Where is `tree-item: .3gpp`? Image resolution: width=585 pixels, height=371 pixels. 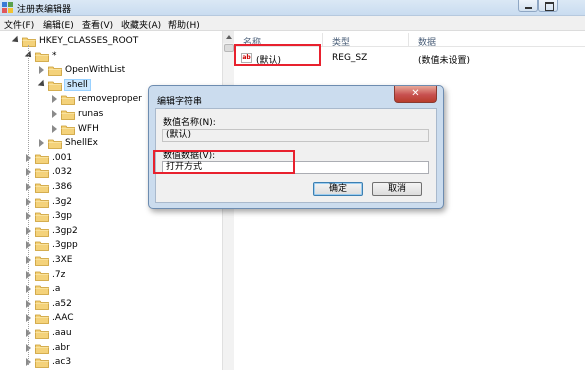 tree-item: .3gpp is located at coordinates (123, 245).